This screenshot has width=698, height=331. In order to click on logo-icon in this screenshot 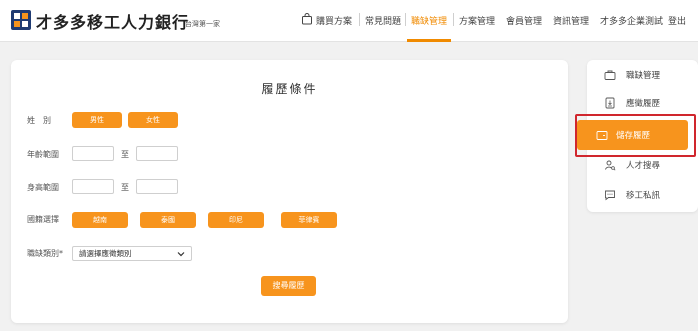, I will do `click(21, 20)`.